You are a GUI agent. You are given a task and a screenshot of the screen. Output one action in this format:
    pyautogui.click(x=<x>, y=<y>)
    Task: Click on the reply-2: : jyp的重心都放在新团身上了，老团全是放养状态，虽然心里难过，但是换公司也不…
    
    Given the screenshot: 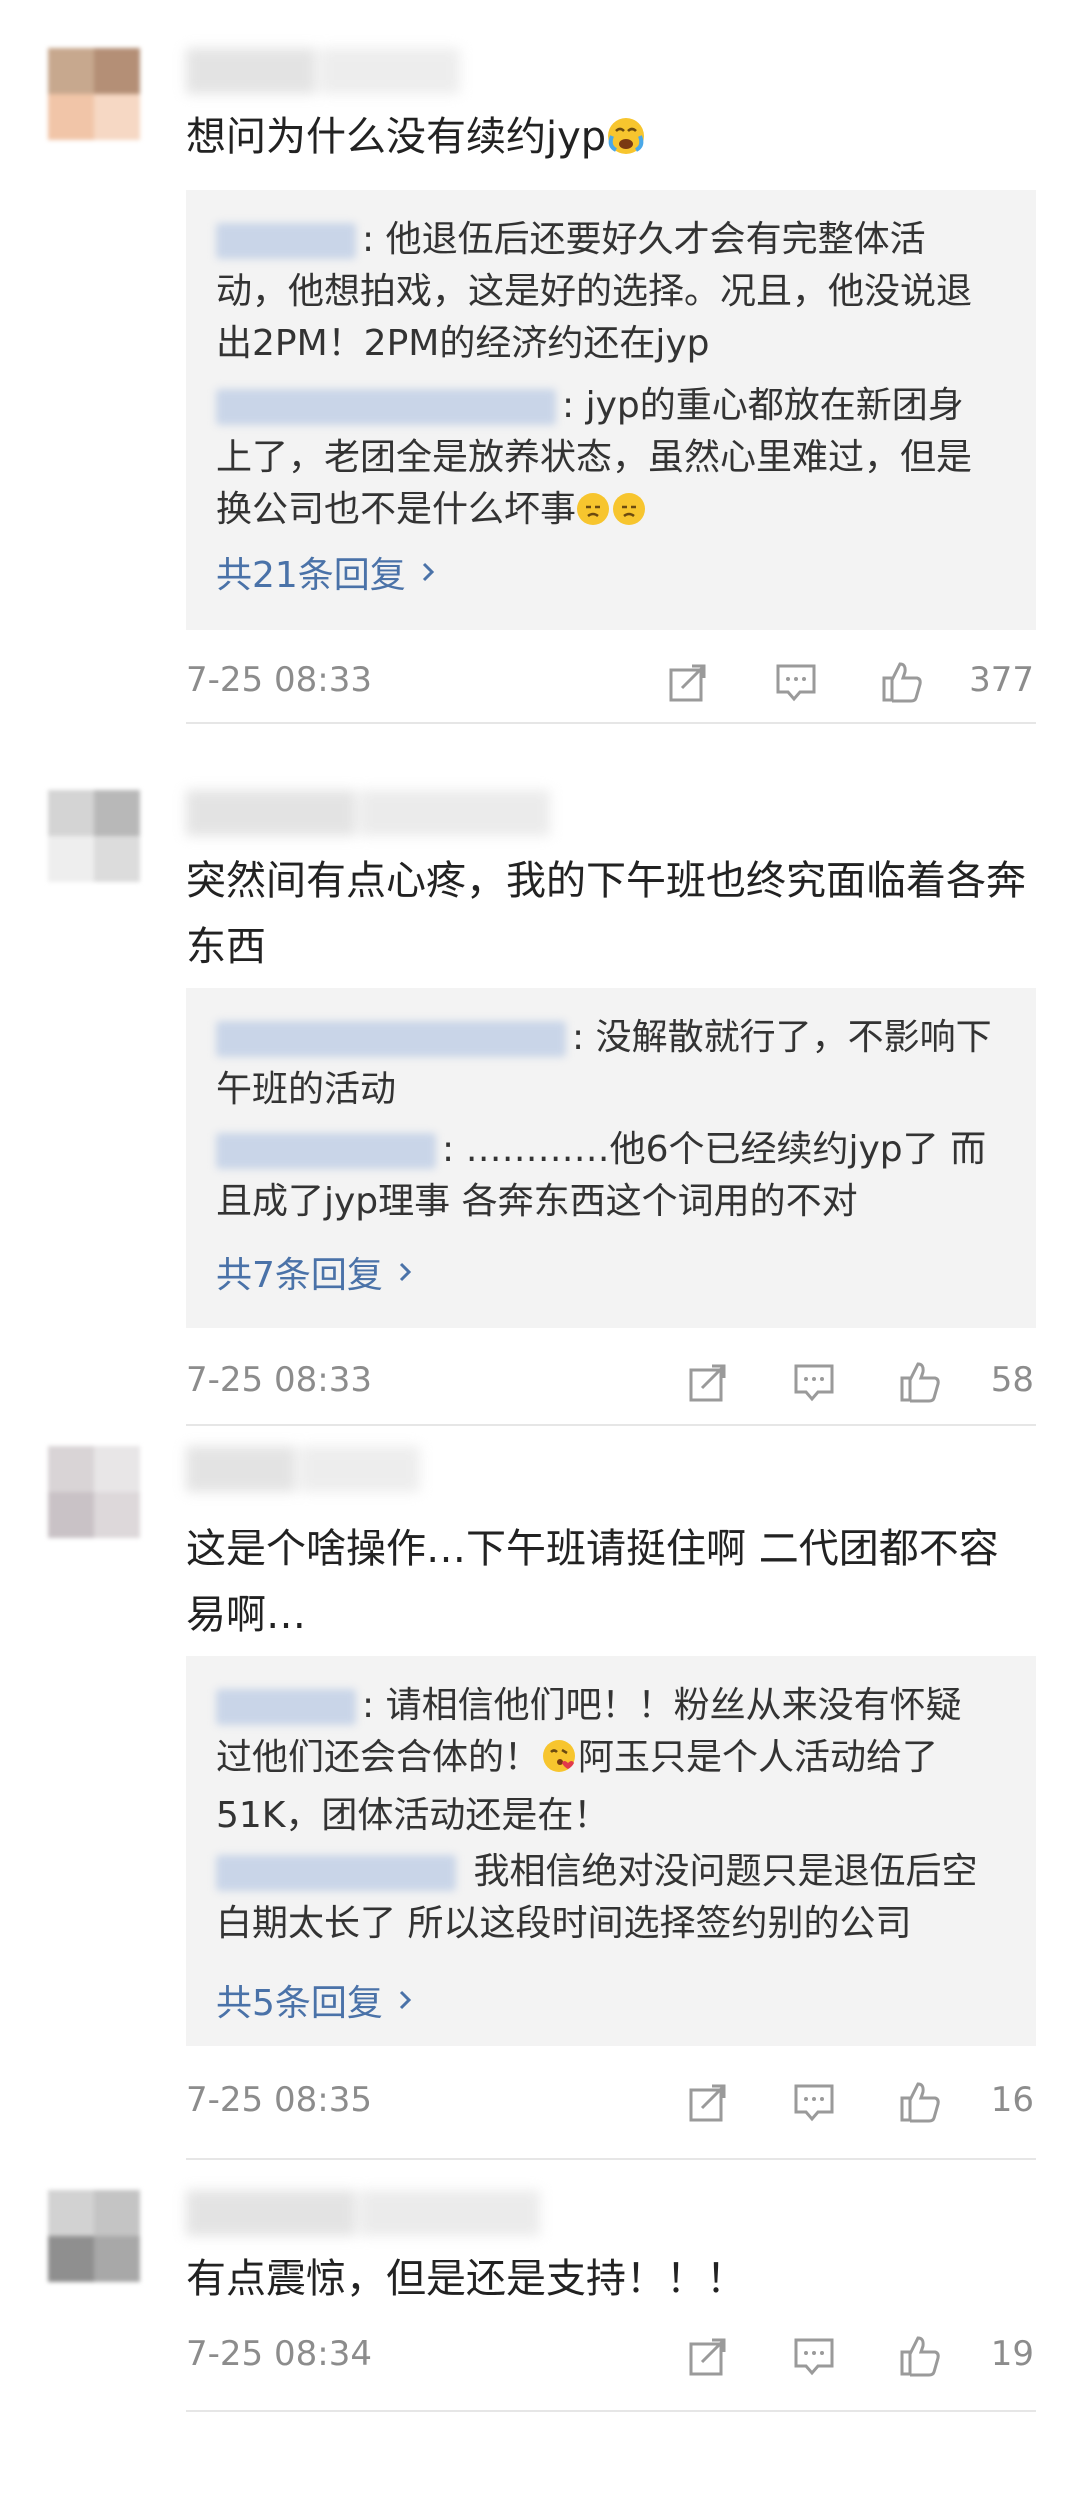 What is the action you would take?
    pyautogui.click(x=606, y=461)
    